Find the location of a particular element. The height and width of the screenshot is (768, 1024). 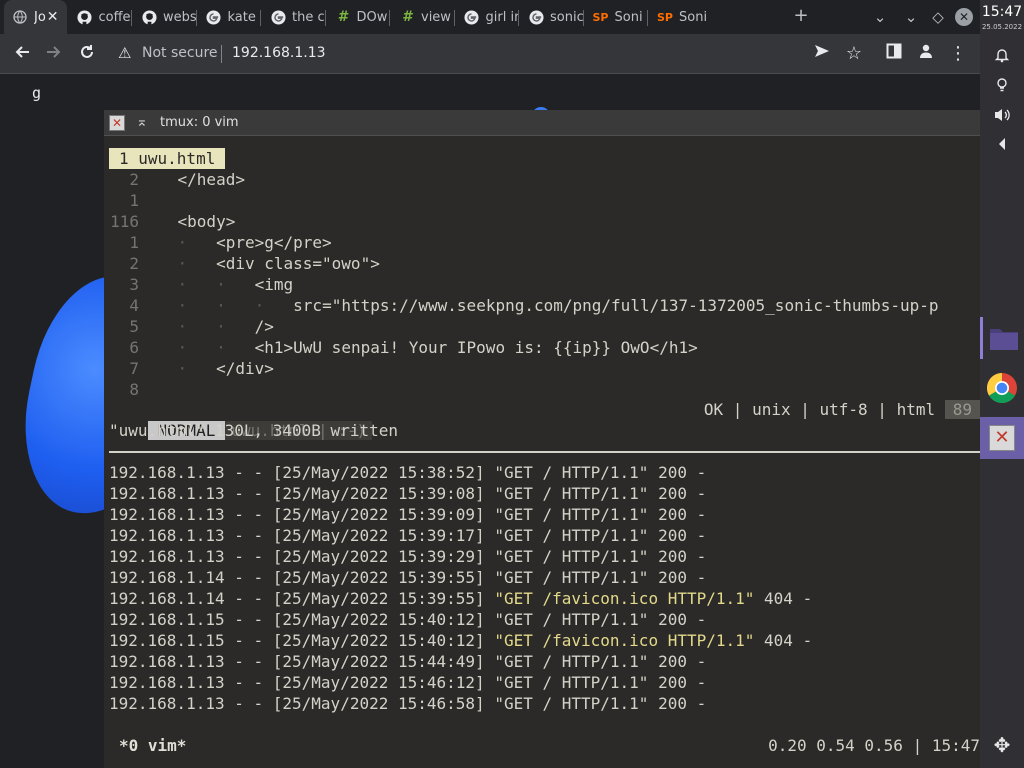

vim-line: 3 · · <img is located at coordinates (201, 284).